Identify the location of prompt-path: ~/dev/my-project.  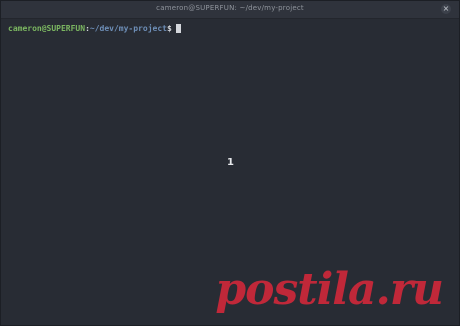
(128, 28).